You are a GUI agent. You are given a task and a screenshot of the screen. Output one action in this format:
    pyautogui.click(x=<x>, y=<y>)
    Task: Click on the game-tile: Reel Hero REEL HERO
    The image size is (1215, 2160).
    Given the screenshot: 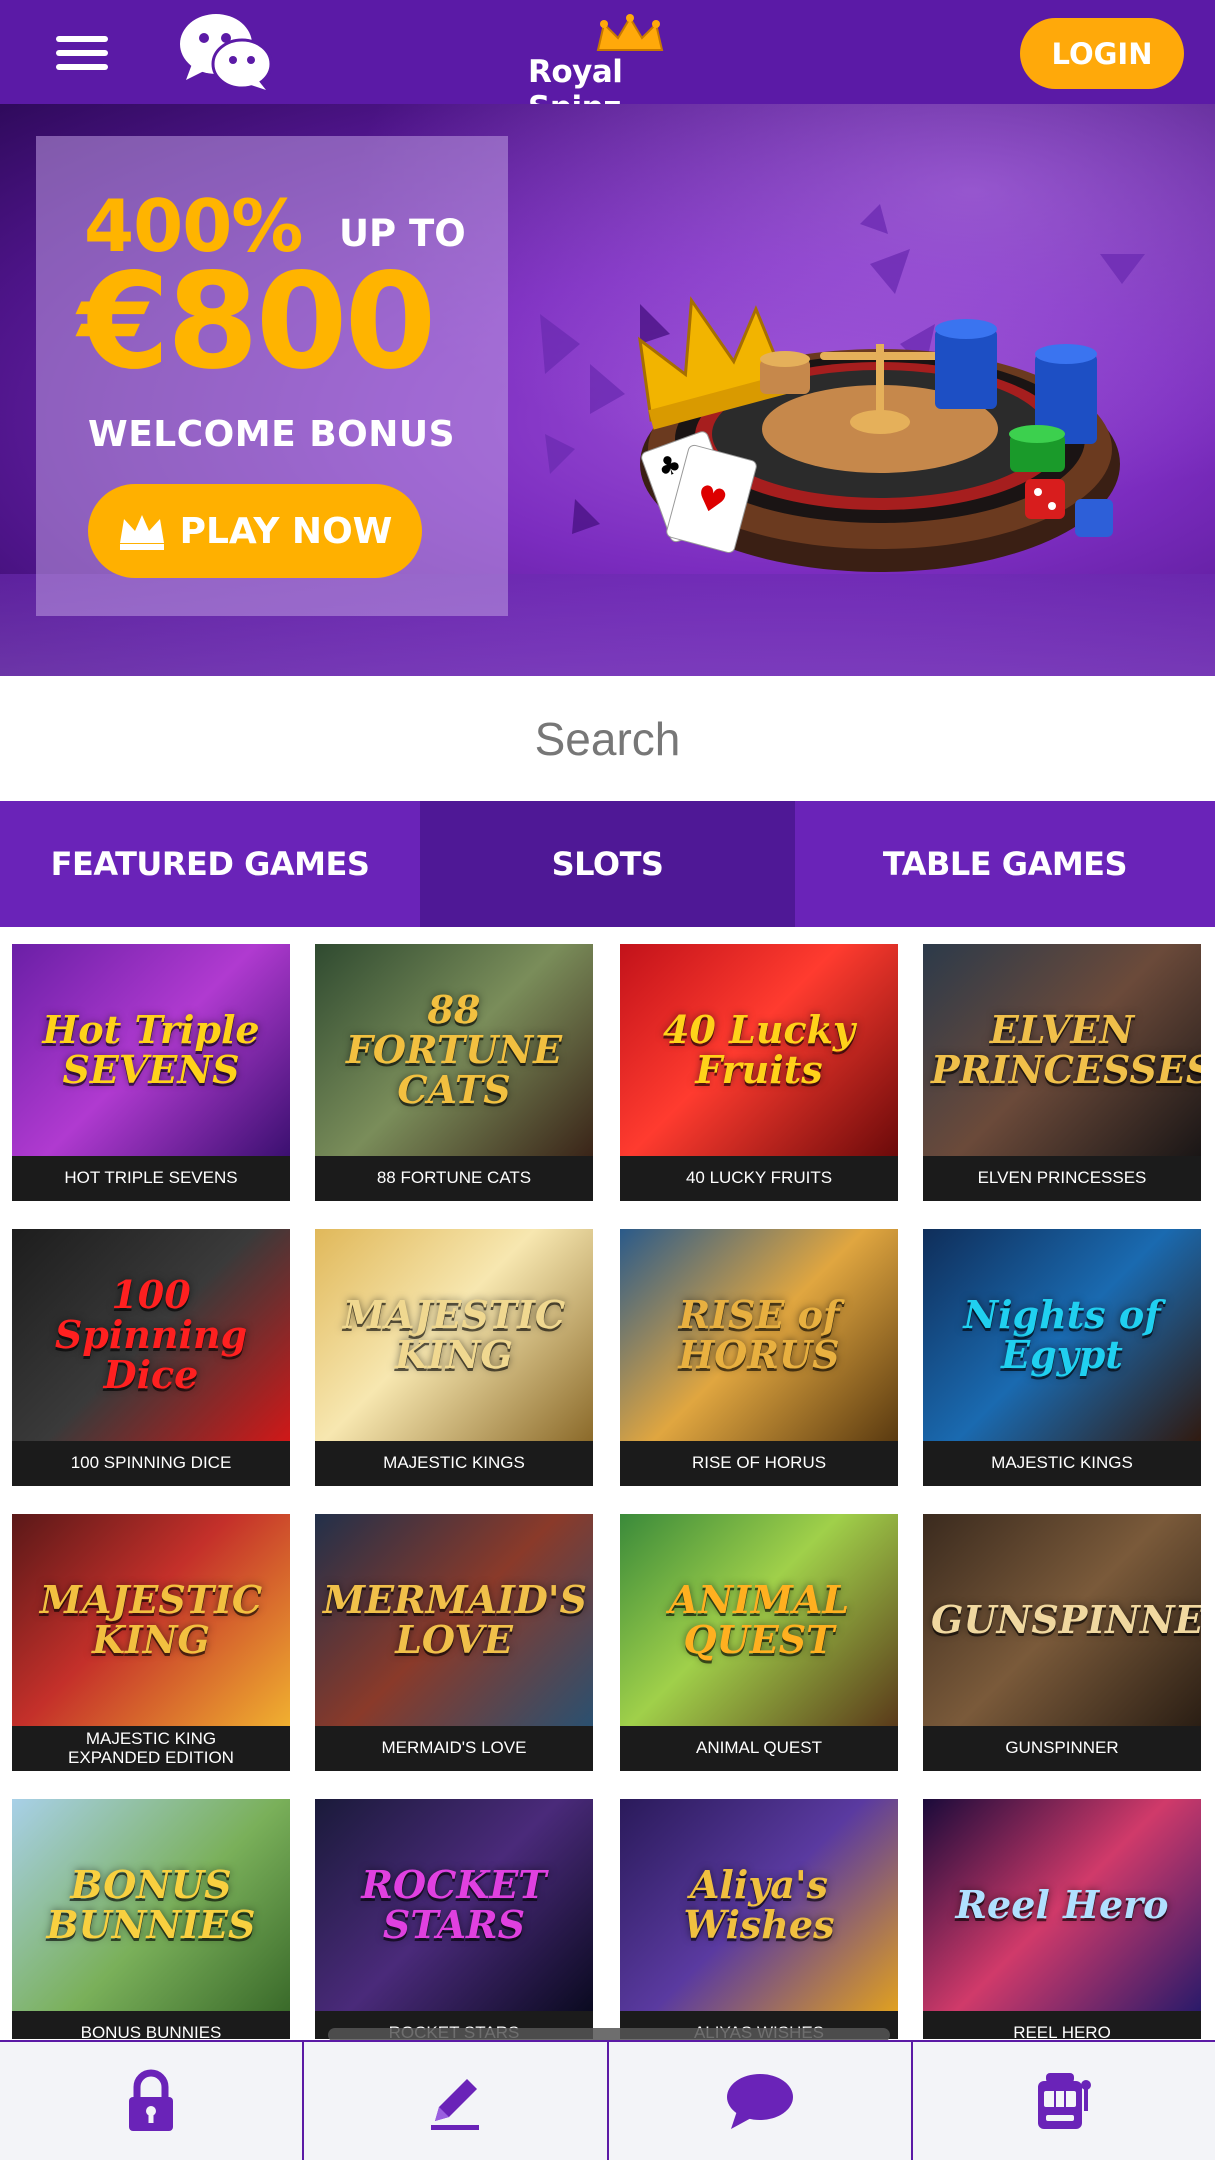 What is the action you would take?
    pyautogui.click(x=1062, y=1919)
    